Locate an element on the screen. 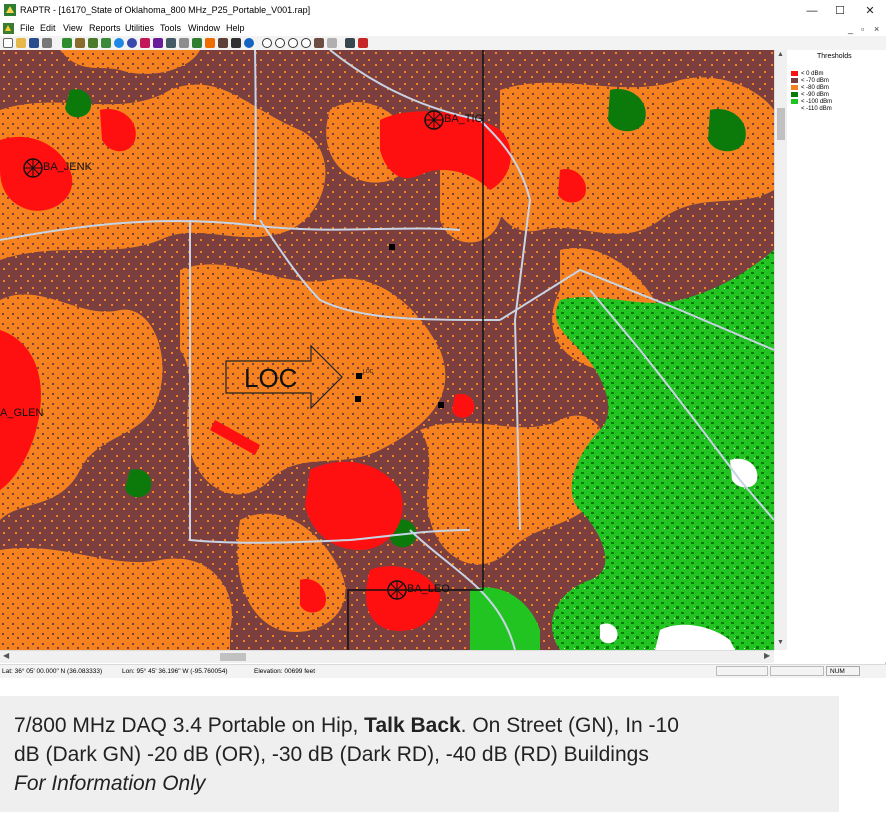  close-button: ✕ is located at coordinates (870, 11).